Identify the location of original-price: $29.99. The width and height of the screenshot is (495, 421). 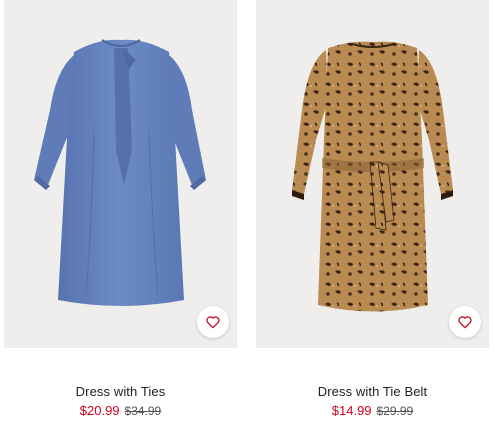
(395, 411).